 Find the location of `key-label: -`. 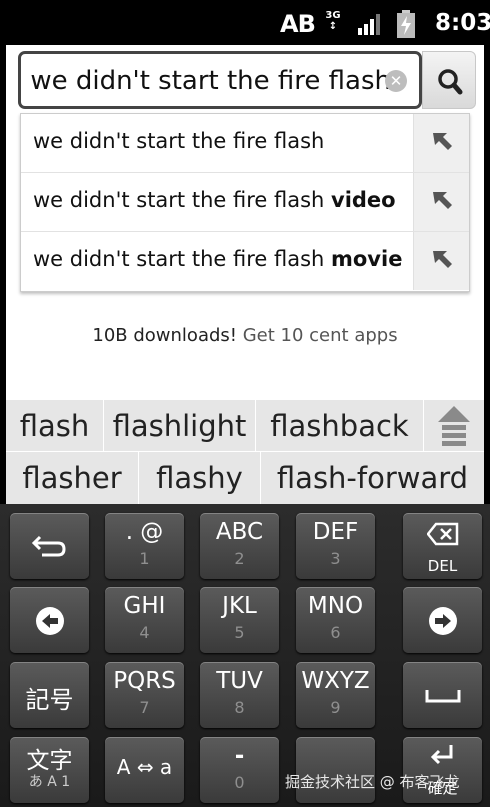

key-label: - is located at coordinates (239, 756).